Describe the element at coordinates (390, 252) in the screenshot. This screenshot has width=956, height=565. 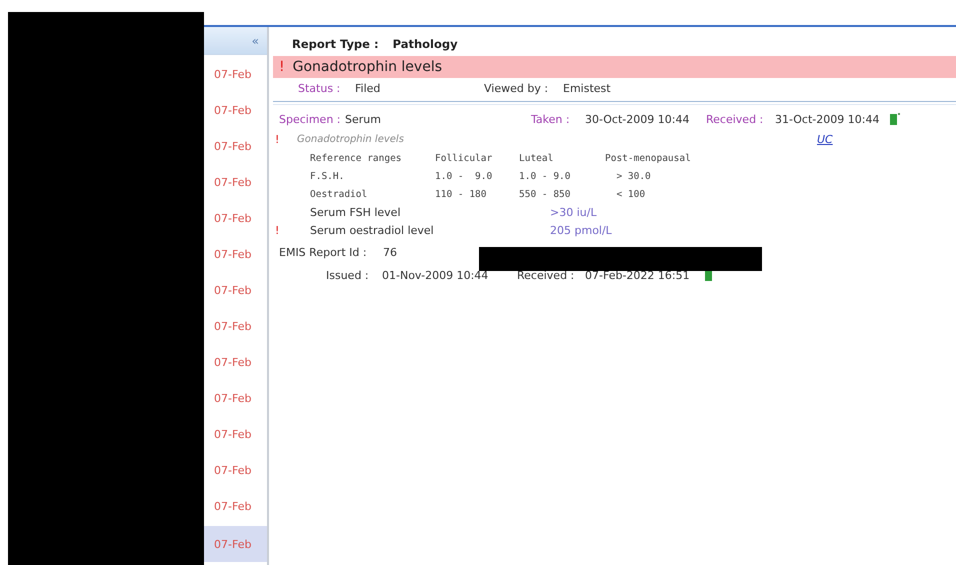
I see `report-id-value: 76` at that location.